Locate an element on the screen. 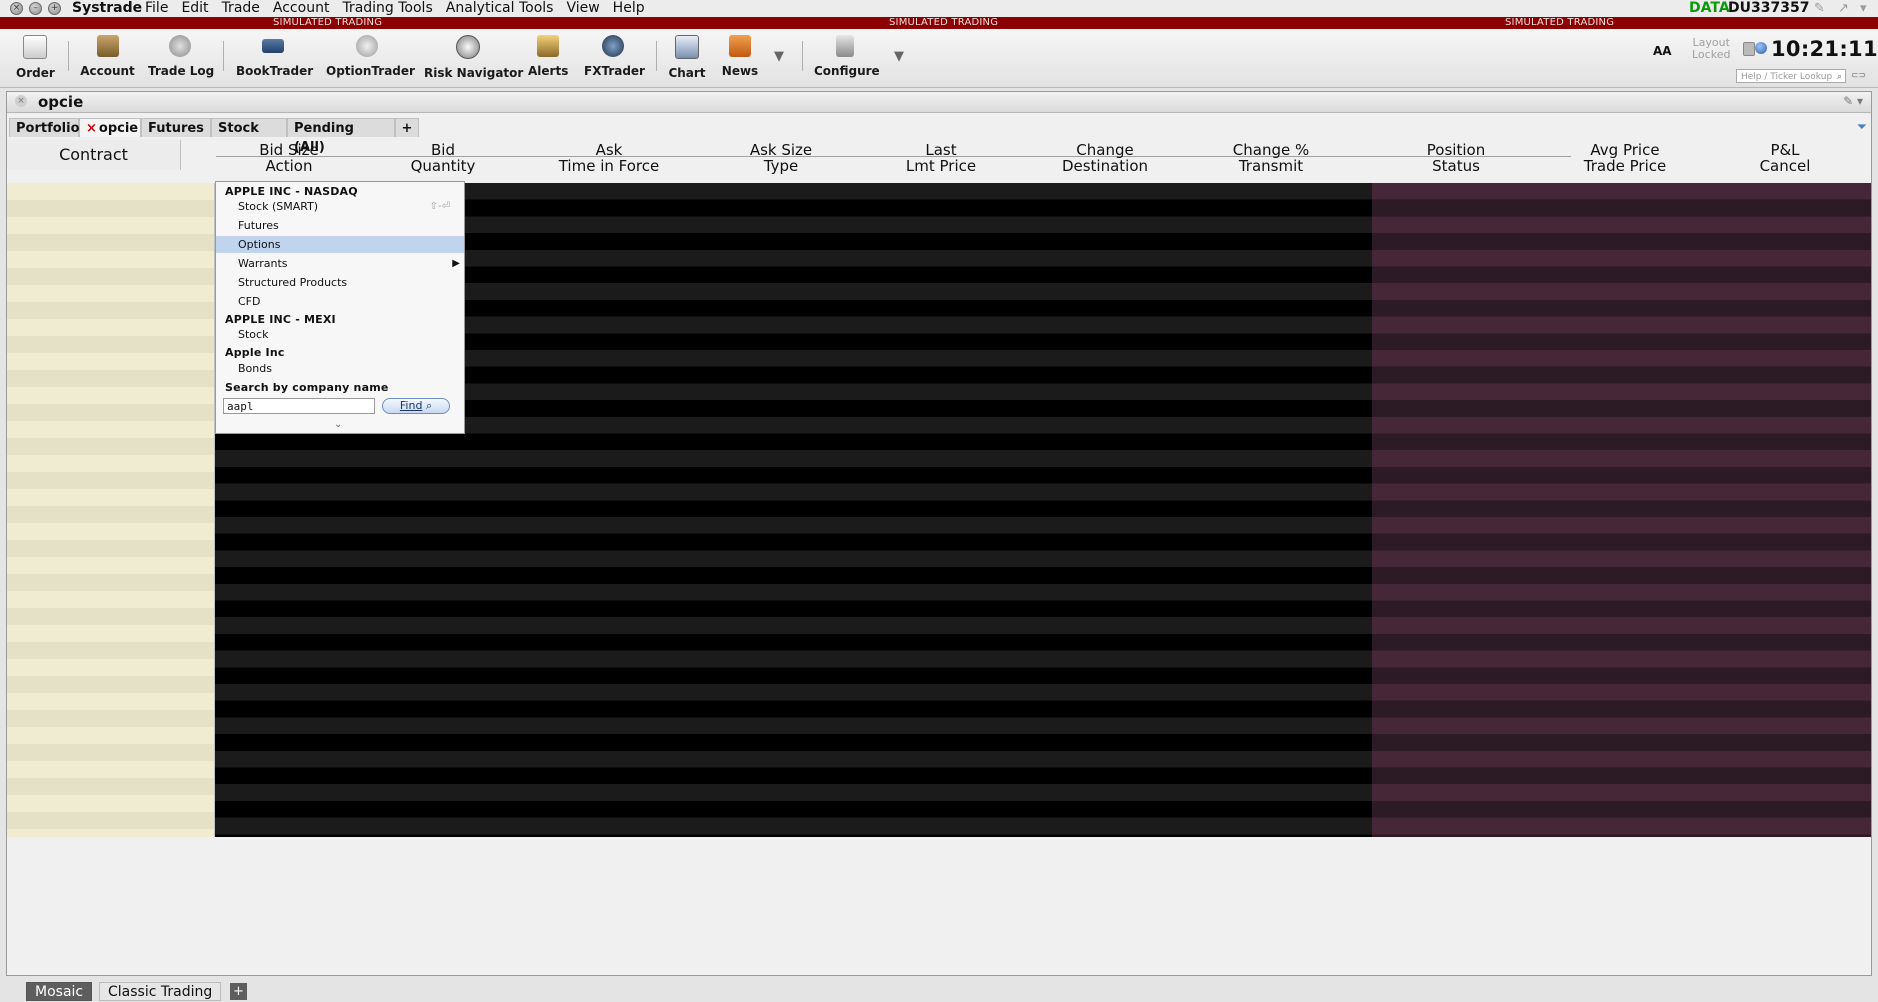 The height and width of the screenshot is (1002, 1878). menu-trading-tools: Trading Tools is located at coordinates (387, 8).